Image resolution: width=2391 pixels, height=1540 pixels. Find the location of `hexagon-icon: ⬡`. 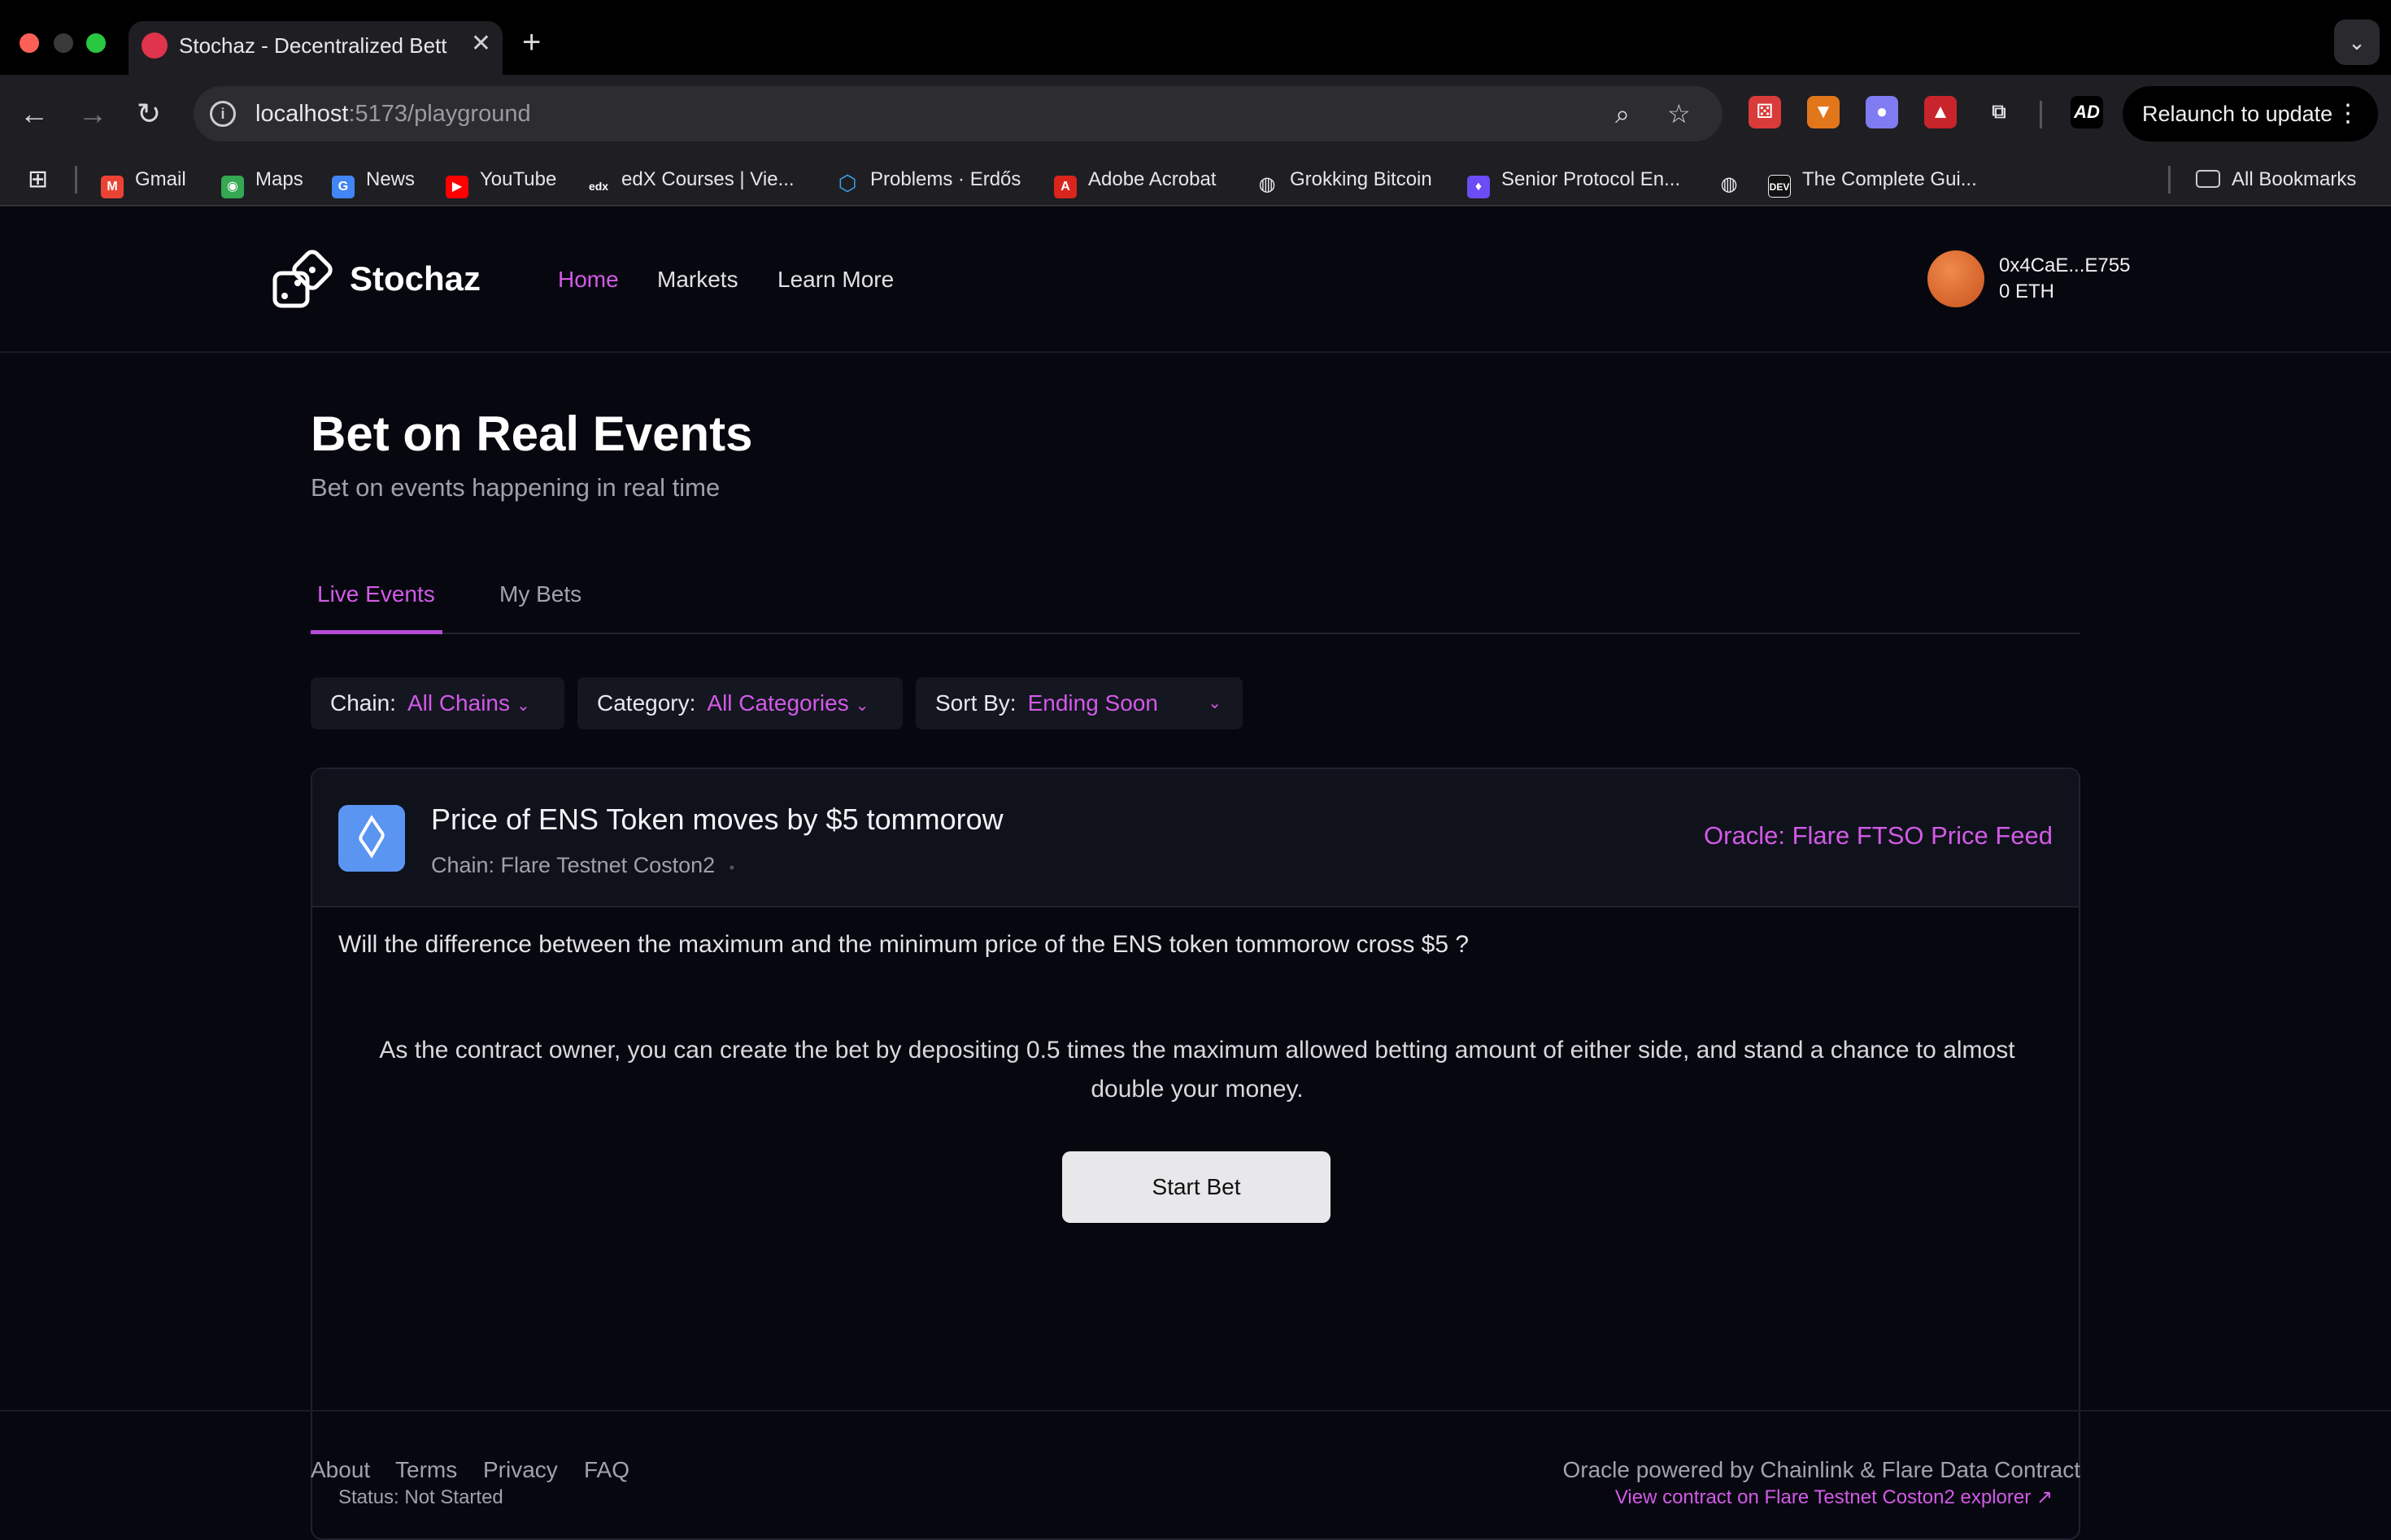

hexagon-icon: ⬡ is located at coordinates (847, 183).